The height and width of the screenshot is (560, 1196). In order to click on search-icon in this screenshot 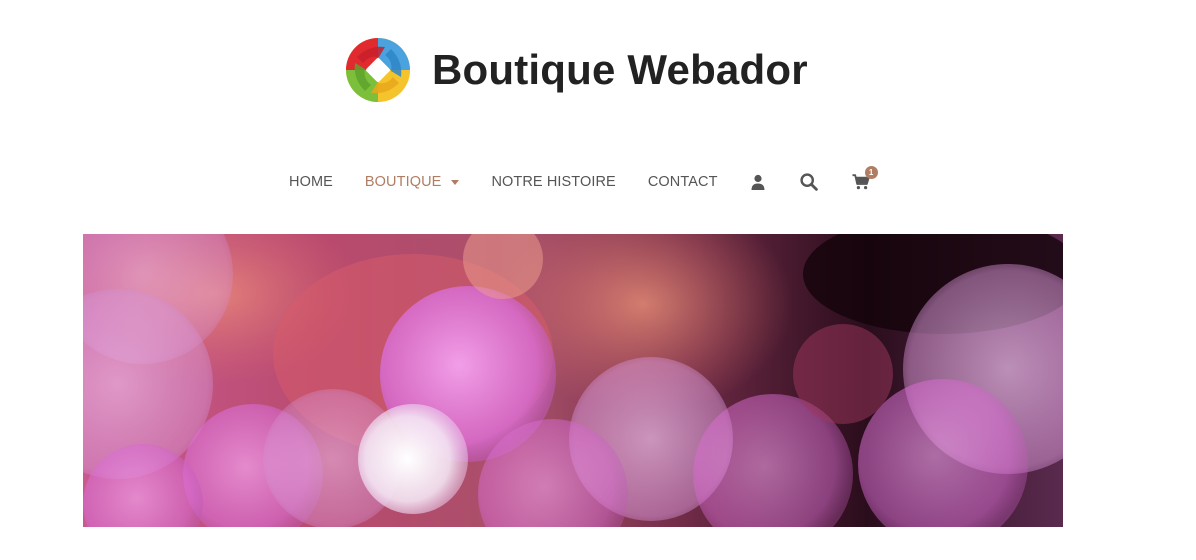, I will do `click(808, 182)`.